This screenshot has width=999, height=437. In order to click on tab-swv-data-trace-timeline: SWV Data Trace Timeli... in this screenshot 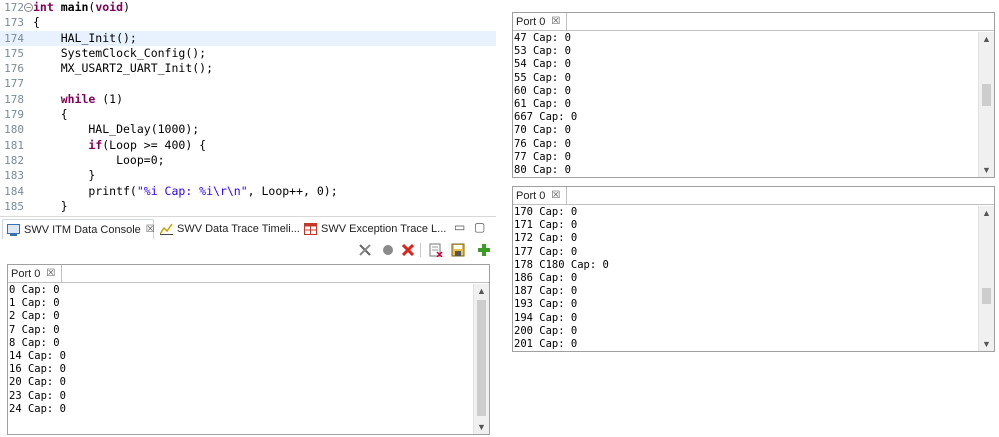, I will do `click(228, 228)`.